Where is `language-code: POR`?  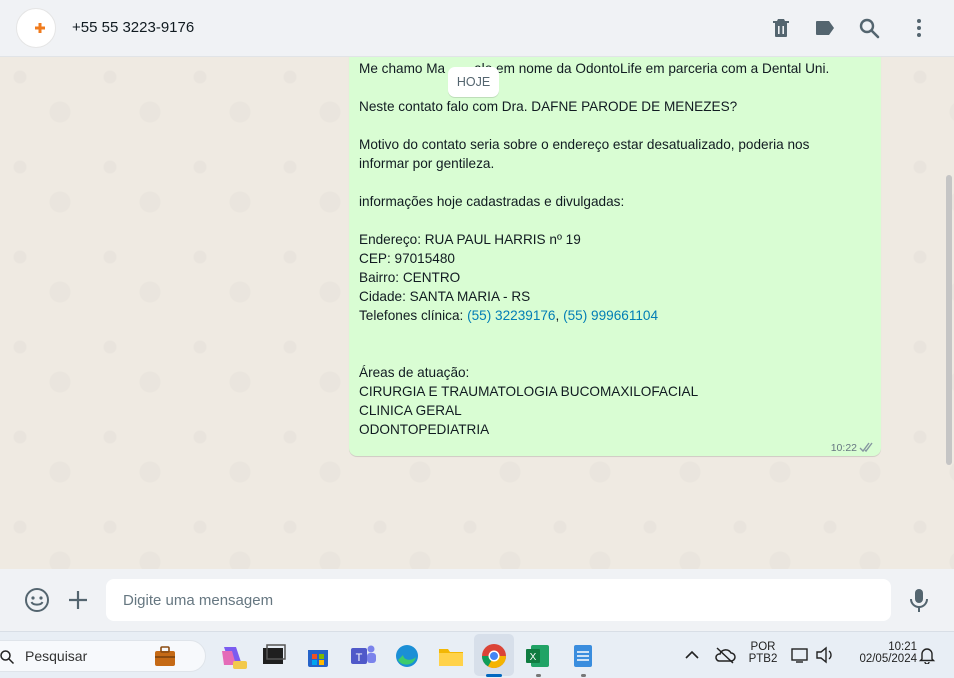
language-code: POR is located at coordinates (763, 647).